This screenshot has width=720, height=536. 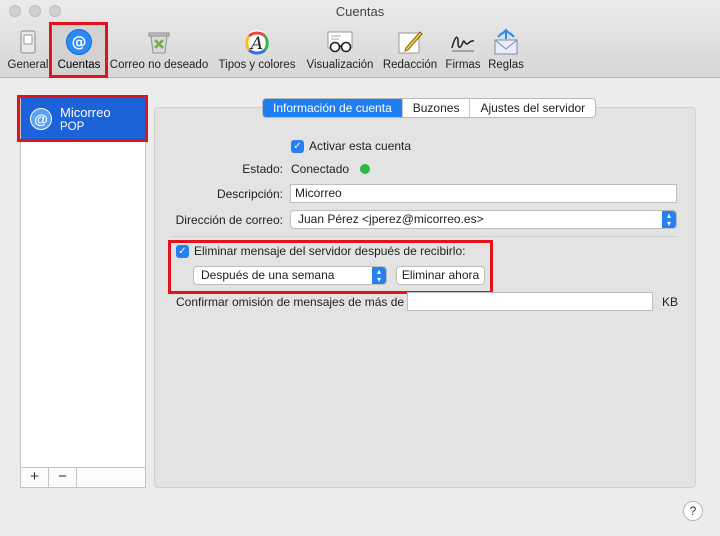 What do you see at coordinates (159, 65) in the screenshot?
I see `toolbar-junk-mail-label: Correo no deseado` at bounding box center [159, 65].